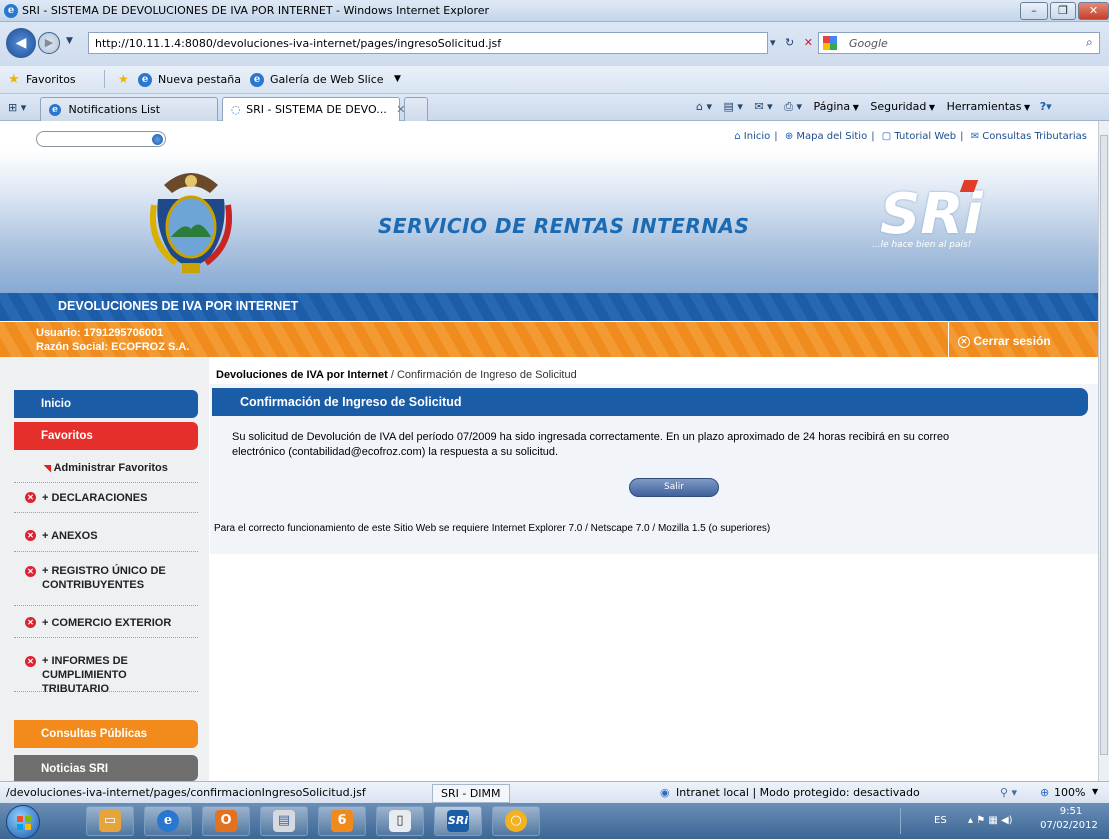 Image resolution: width=1109 pixels, height=839 pixels. I want to click on web-slice-gallery-link: Galería de Web Slice, so click(327, 79).